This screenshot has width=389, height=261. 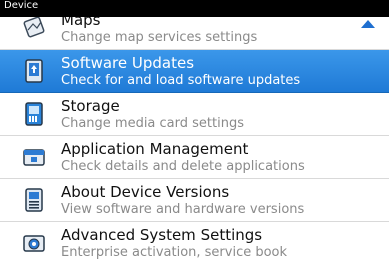 I want to click on list-item-title: Software Updates, so click(x=128, y=63).